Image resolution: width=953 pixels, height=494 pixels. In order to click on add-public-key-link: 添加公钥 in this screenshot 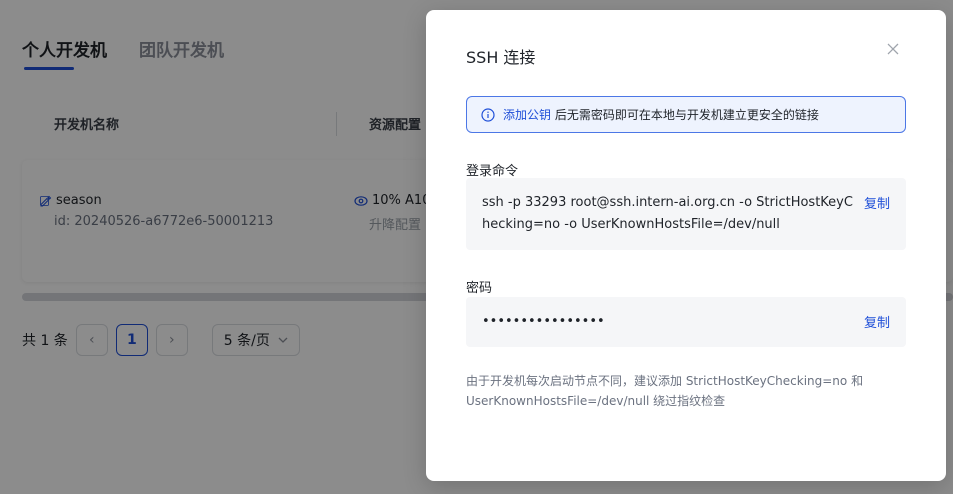, I will do `click(527, 115)`.